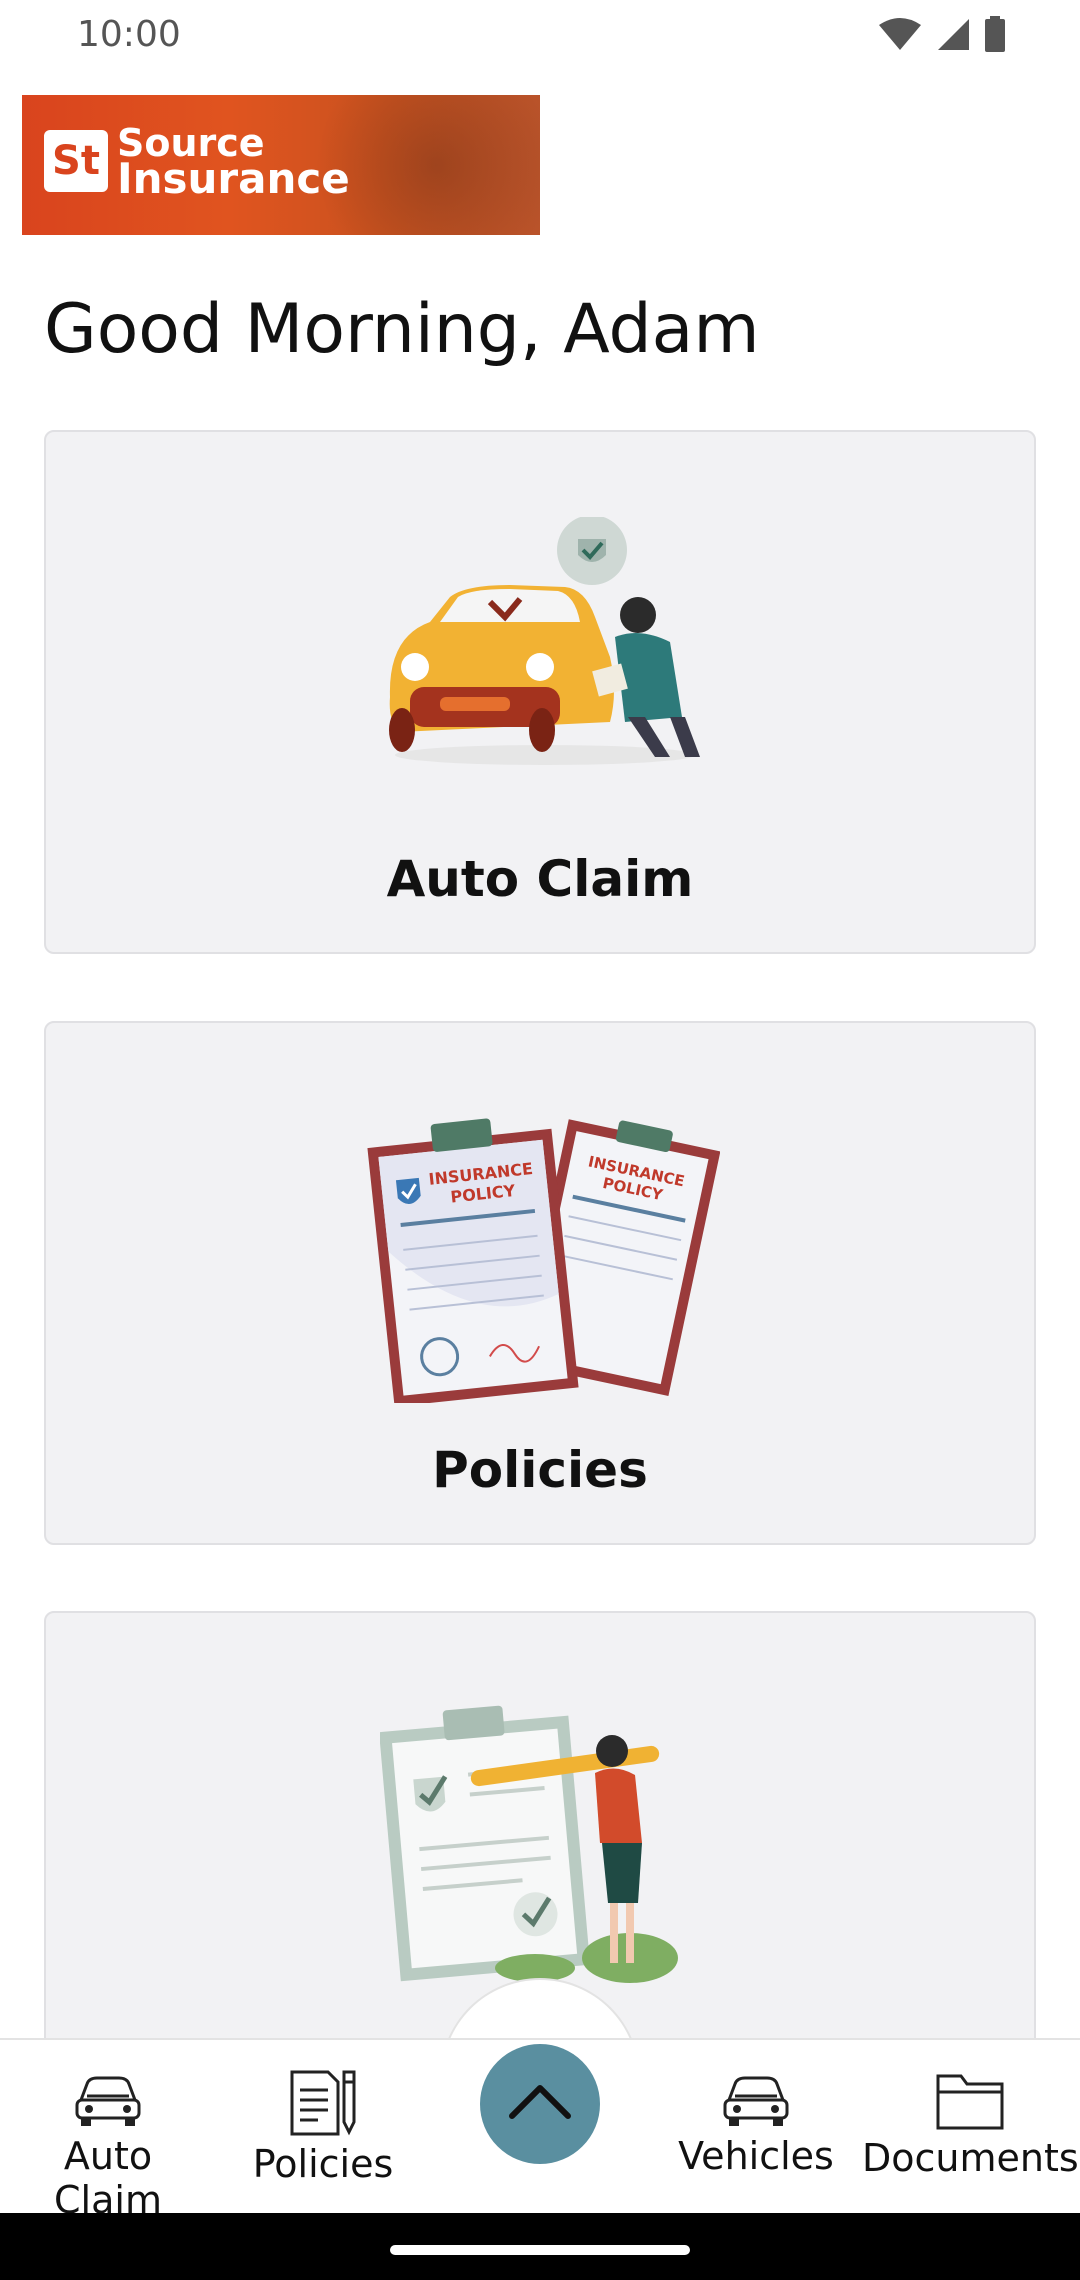 Image resolution: width=1080 pixels, height=2280 pixels. What do you see at coordinates (970, 2102) in the screenshot?
I see `folder-icon` at bounding box center [970, 2102].